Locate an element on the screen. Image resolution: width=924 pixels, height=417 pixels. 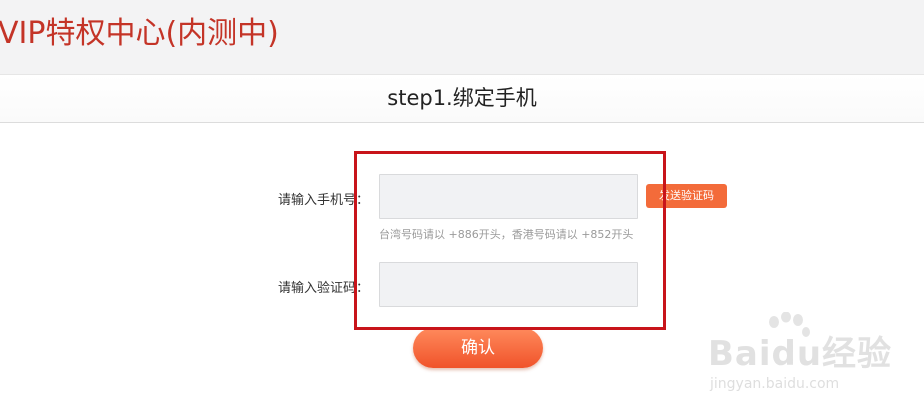
step-bar: step1.绑定手机 is located at coordinates (462, 99).